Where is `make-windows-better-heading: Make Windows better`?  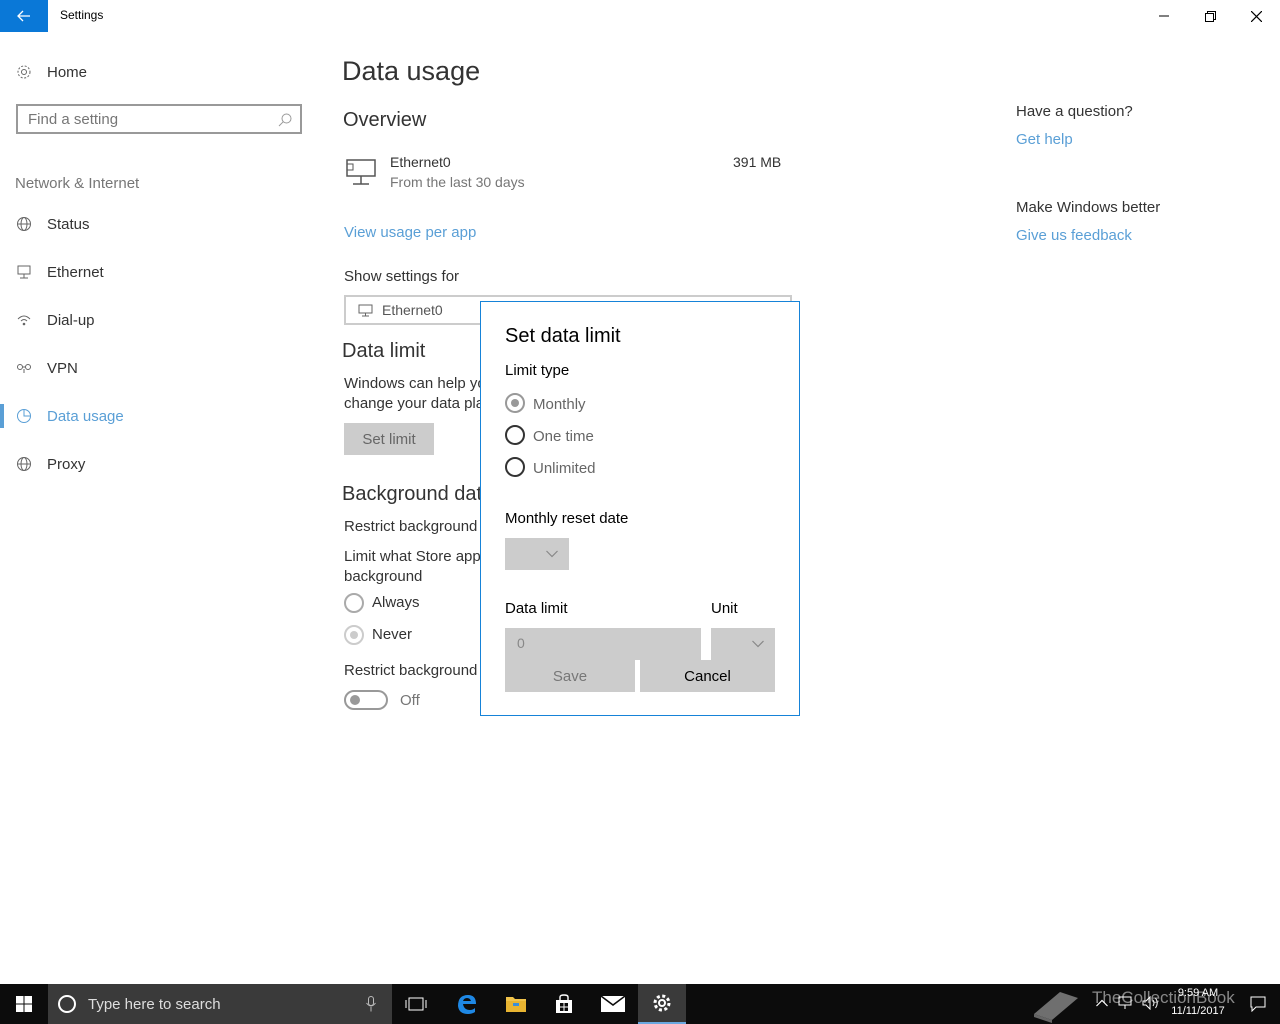 make-windows-better-heading: Make Windows better is located at coordinates (1088, 207).